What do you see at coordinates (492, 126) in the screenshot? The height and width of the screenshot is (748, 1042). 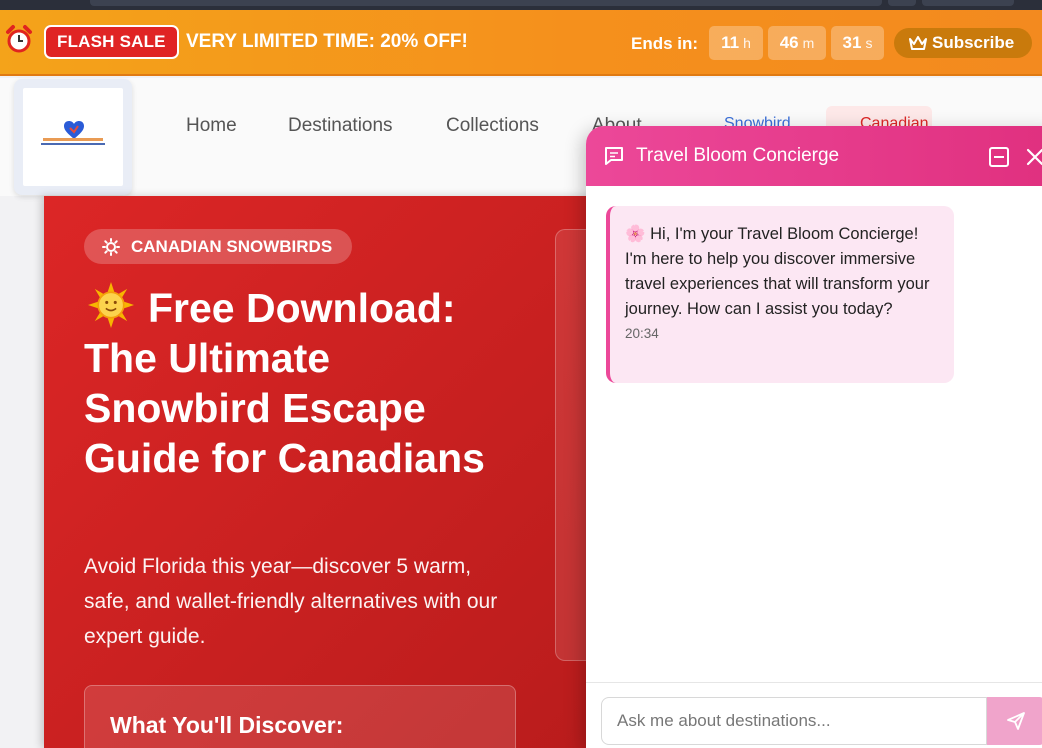 I see `nav-link-collections: Collections` at bounding box center [492, 126].